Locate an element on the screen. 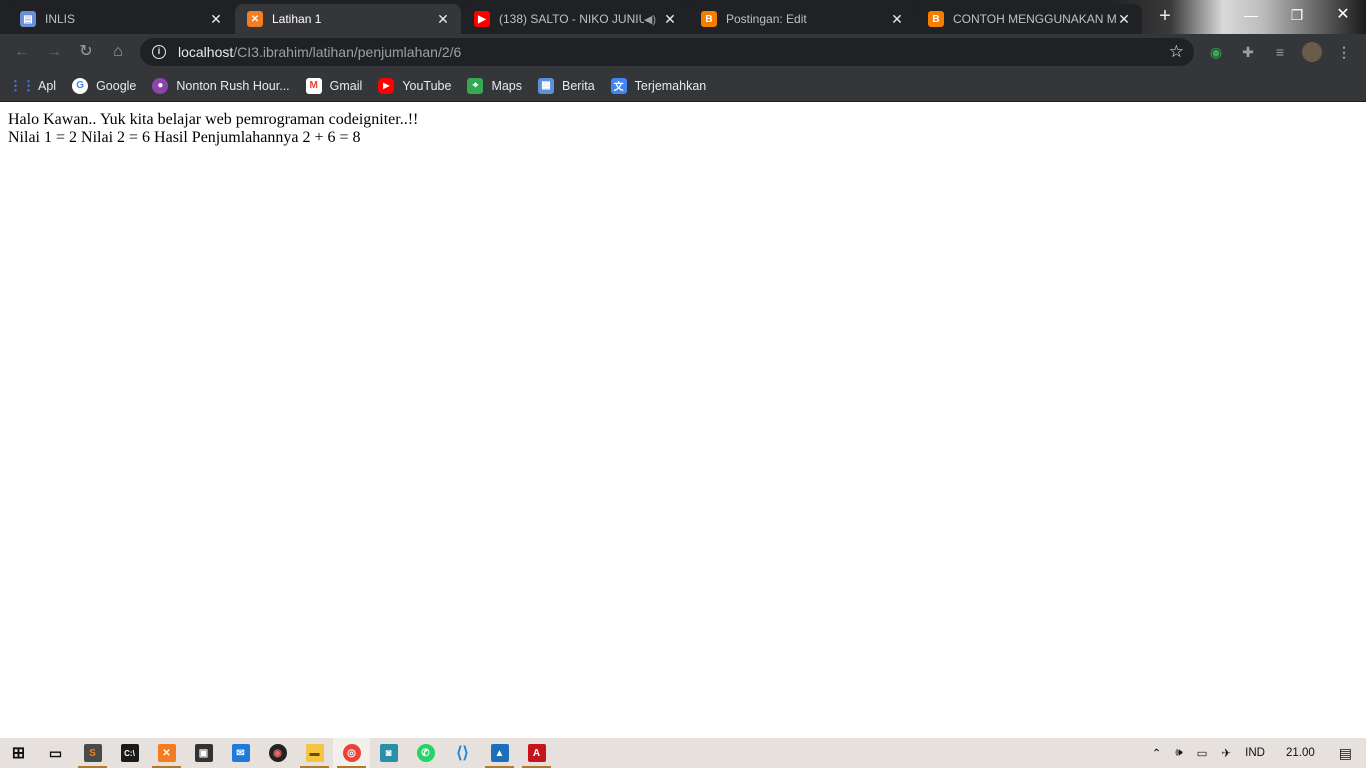 The height and width of the screenshot is (768, 1366). tab-postingan-edit: B Postingan: Edit ✕ is located at coordinates (802, 19).